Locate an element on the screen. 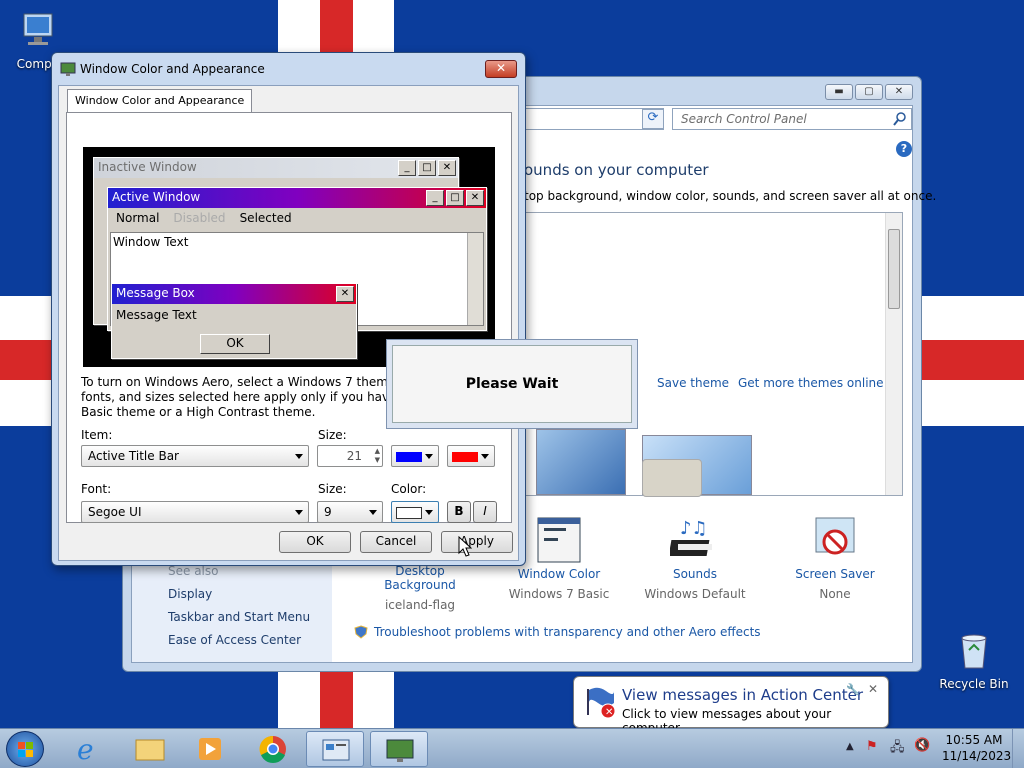 This screenshot has width=1024, height=768. scroll-thumb is located at coordinates (894, 269).